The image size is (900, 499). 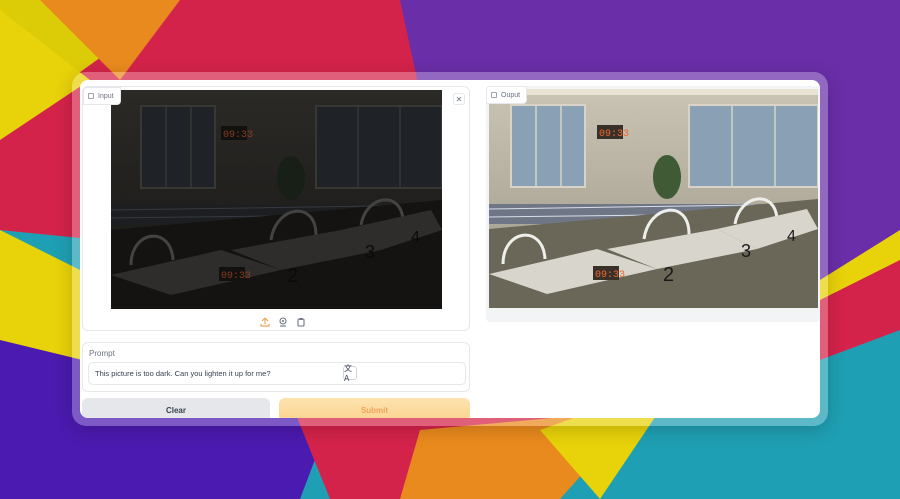 What do you see at coordinates (350, 373) in the screenshot?
I see `translate-icon: 文A` at bounding box center [350, 373].